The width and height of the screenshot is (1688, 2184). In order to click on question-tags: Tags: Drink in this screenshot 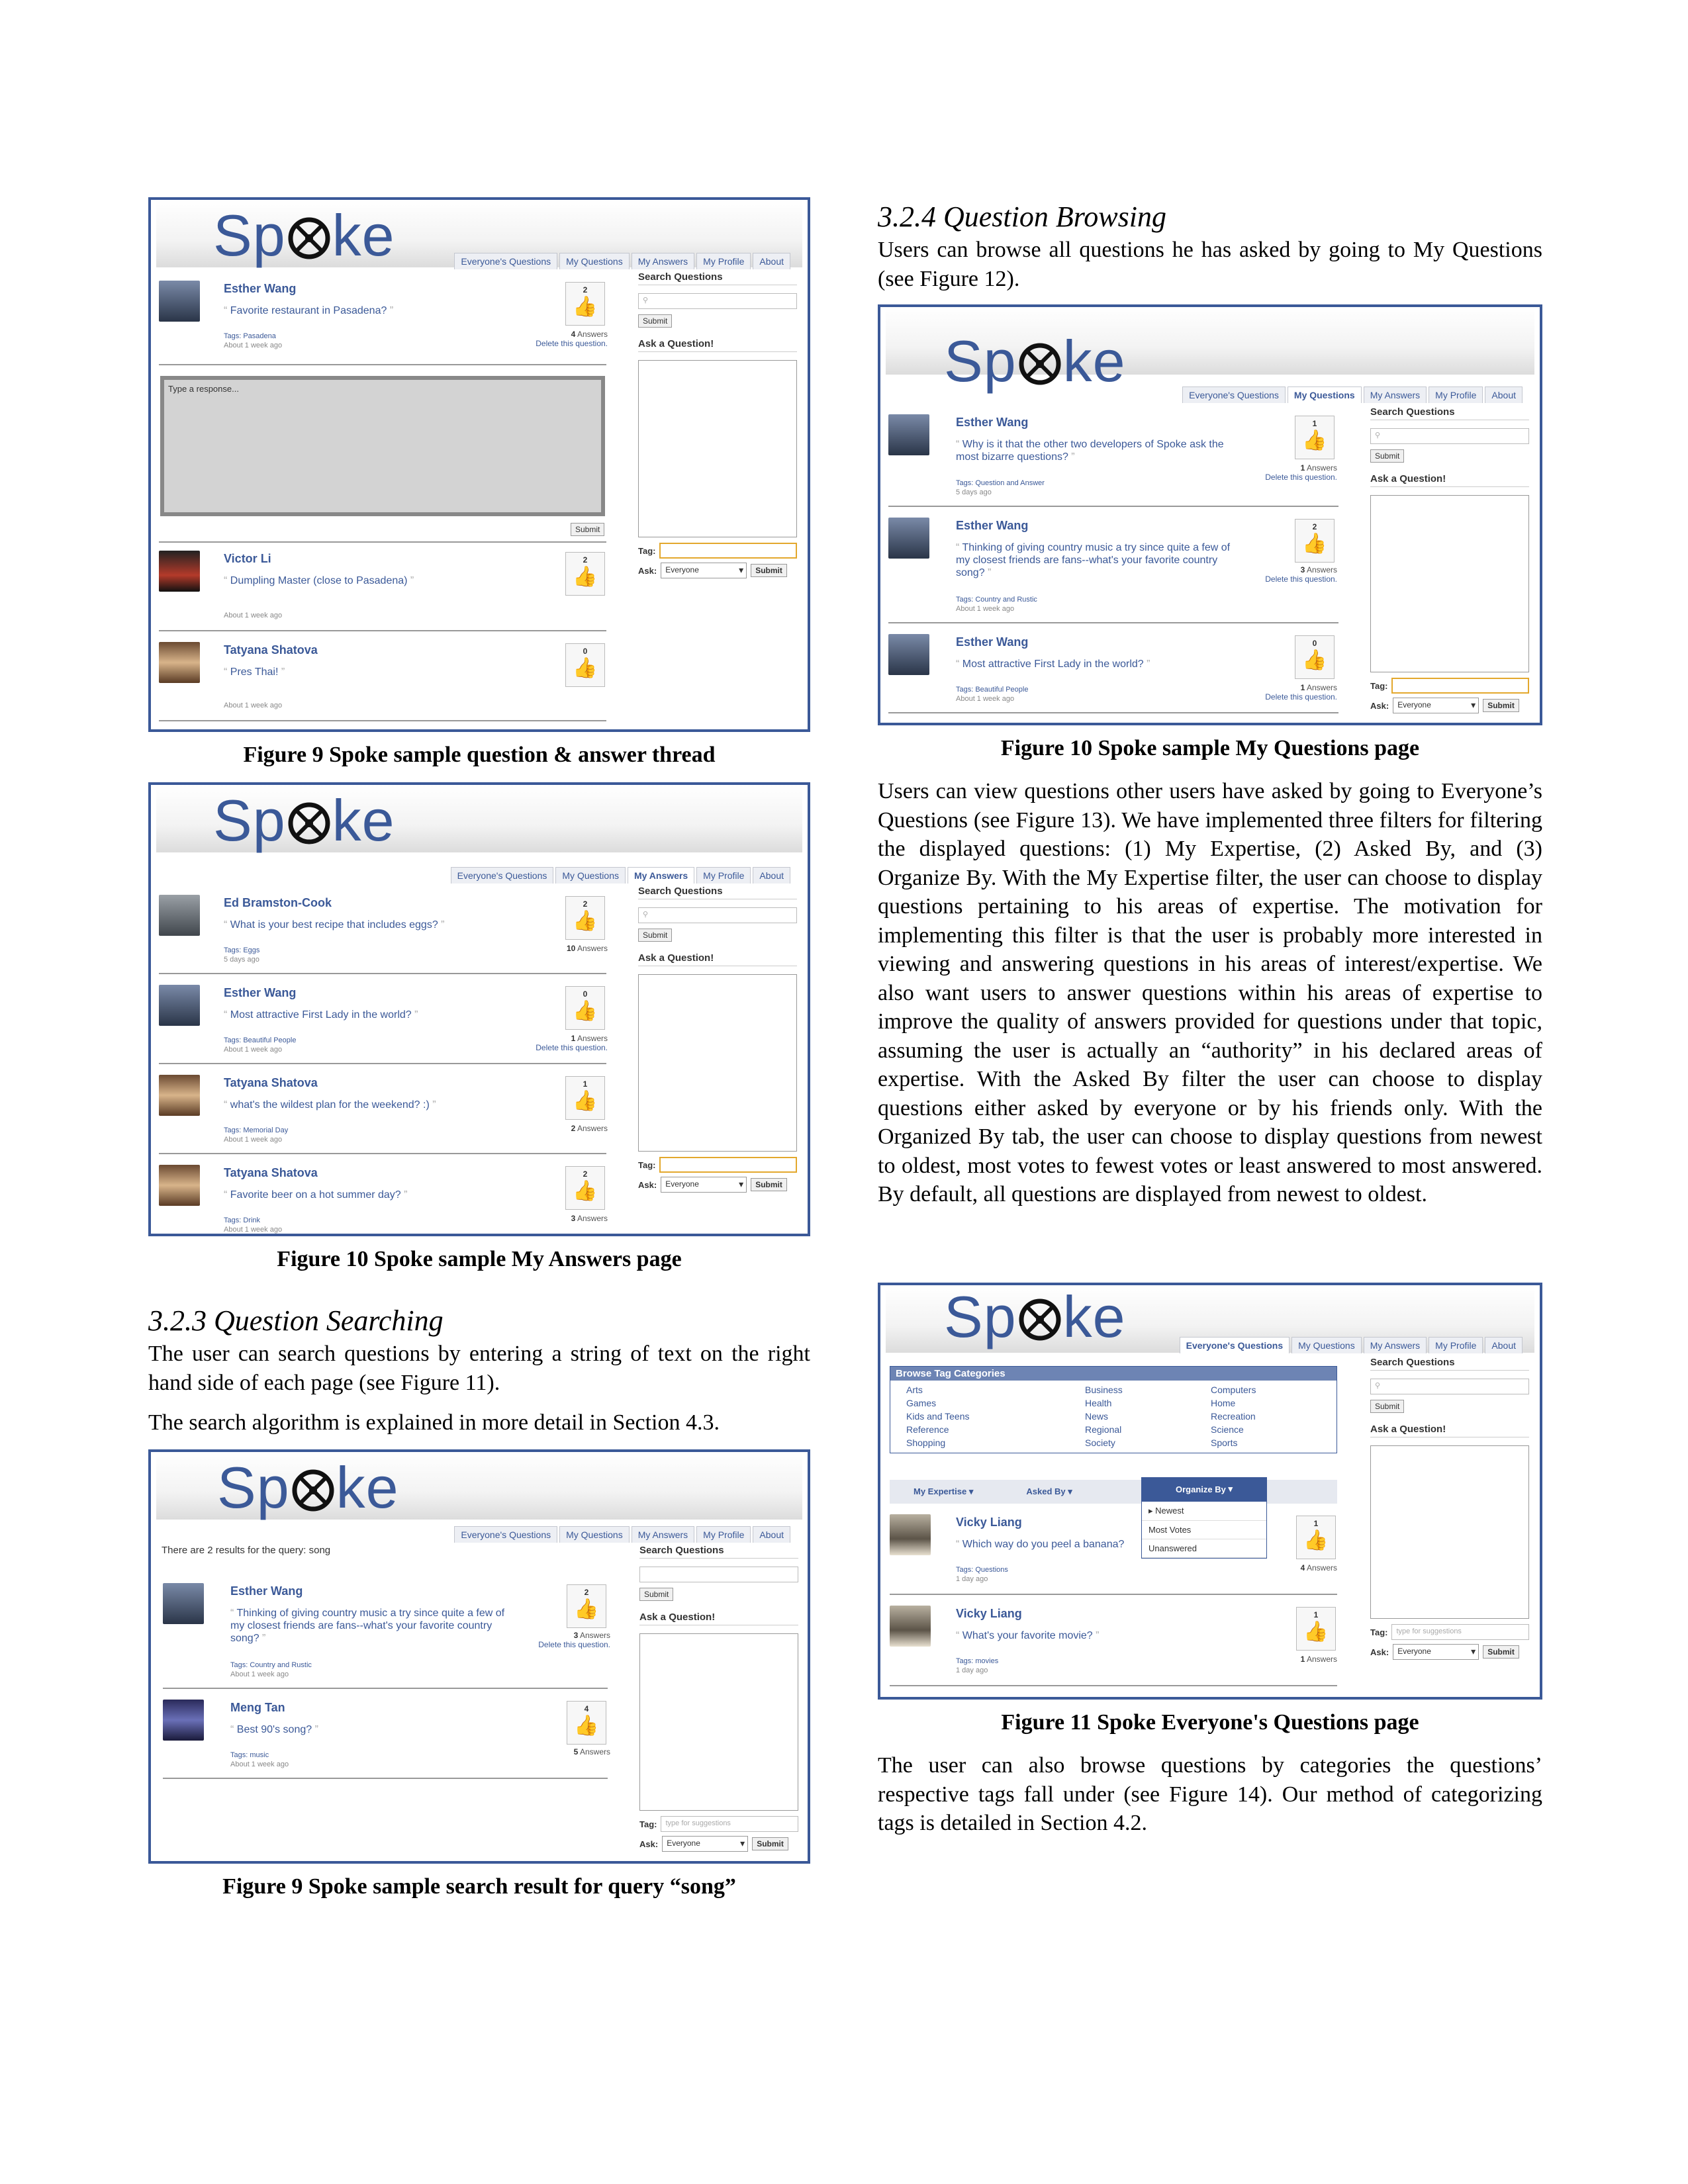, I will do `click(242, 1220)`.